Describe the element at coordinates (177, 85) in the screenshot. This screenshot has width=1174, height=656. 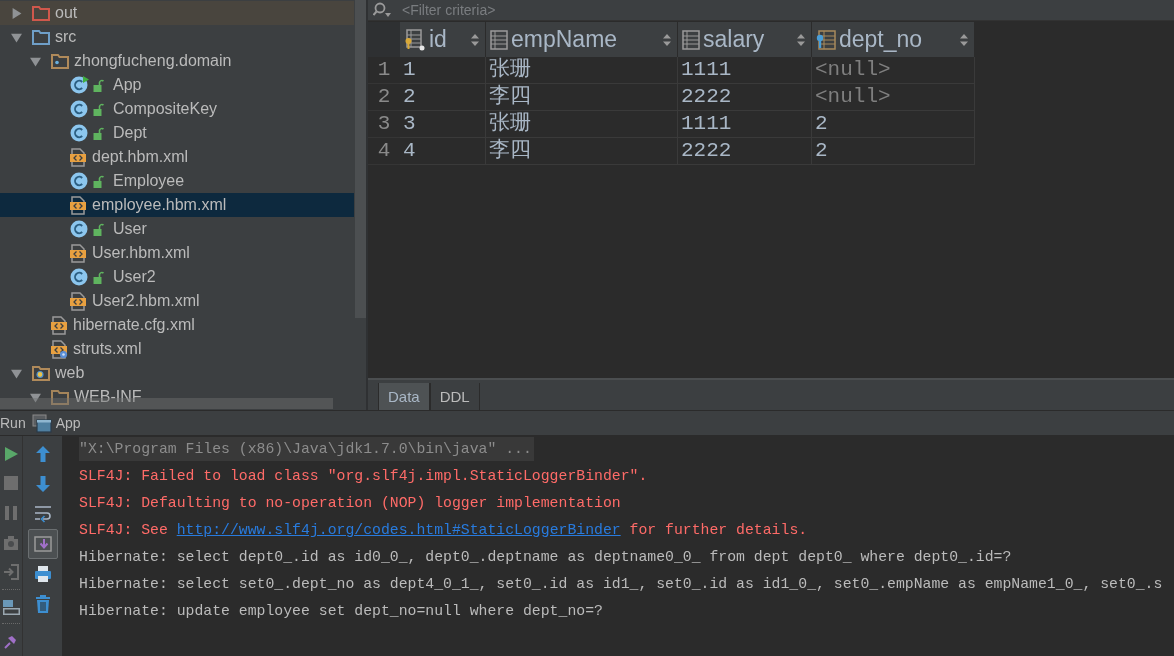
I see `tree-item: App` at that location.